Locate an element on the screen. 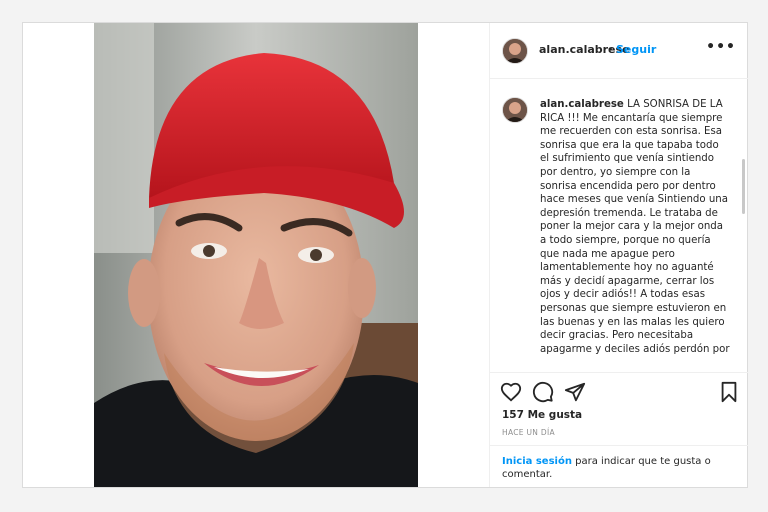  caption-username: alan.calabrese is located at coordinates (582, 104).